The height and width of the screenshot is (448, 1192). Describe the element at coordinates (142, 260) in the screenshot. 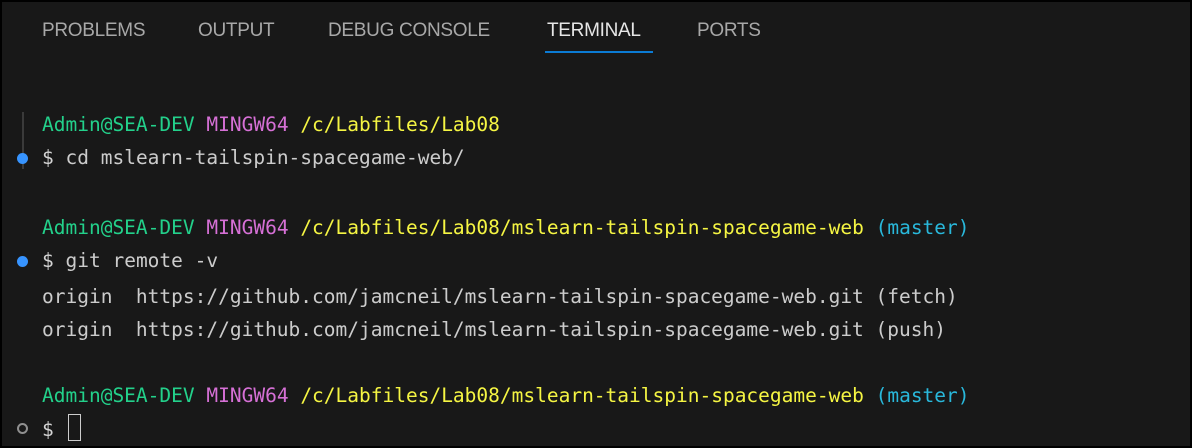

I see `command-text: git remote -v` at that location.